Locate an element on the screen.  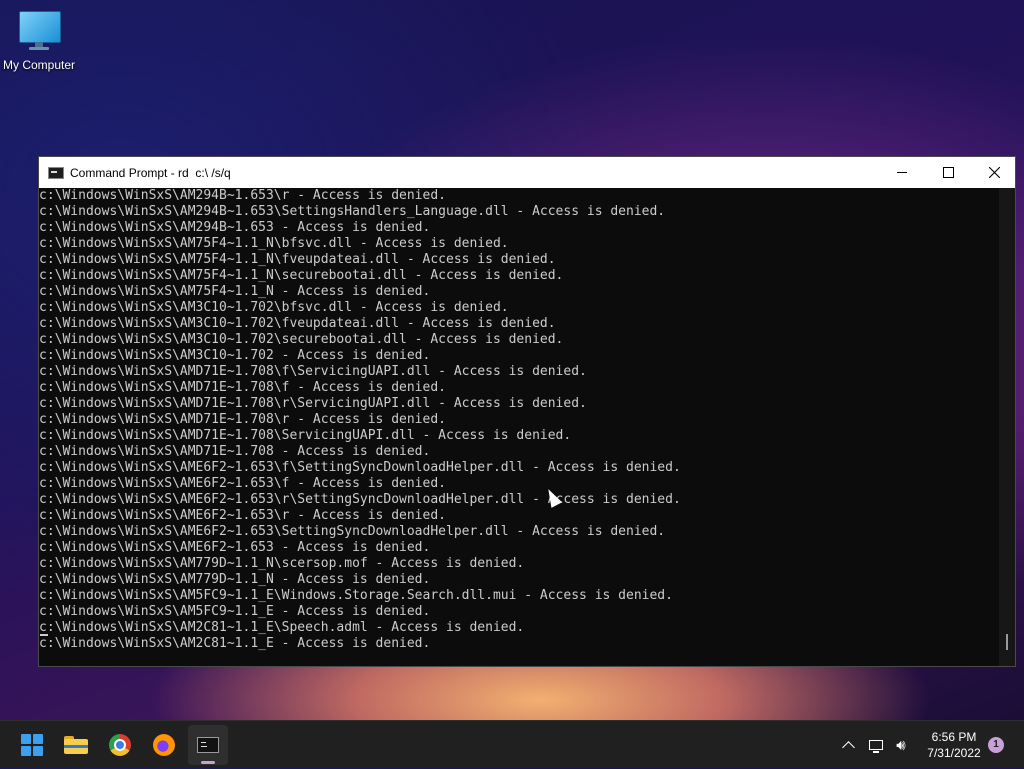
desktop-icon-my-computer: My Computer is located at coordinates (39, 40).